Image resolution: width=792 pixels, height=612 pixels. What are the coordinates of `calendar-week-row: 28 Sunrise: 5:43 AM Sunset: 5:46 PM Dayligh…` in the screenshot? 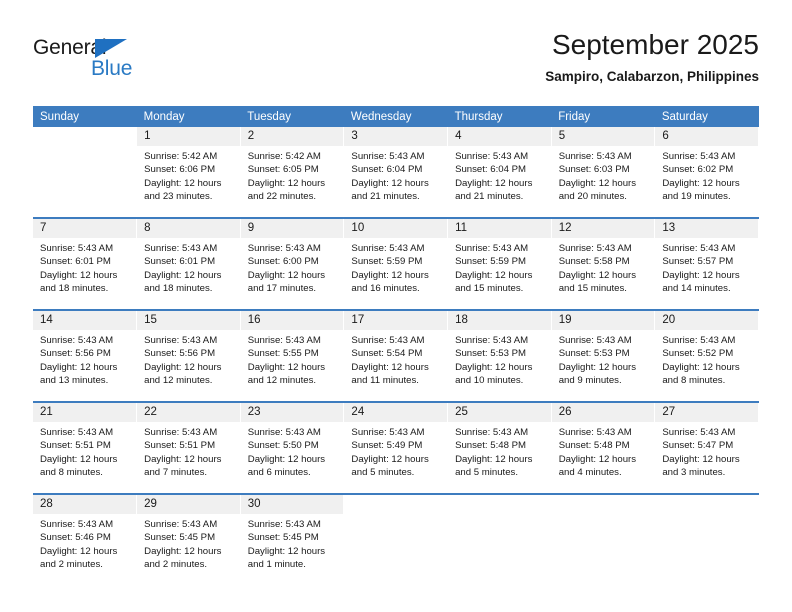 It's located at (396, 539).